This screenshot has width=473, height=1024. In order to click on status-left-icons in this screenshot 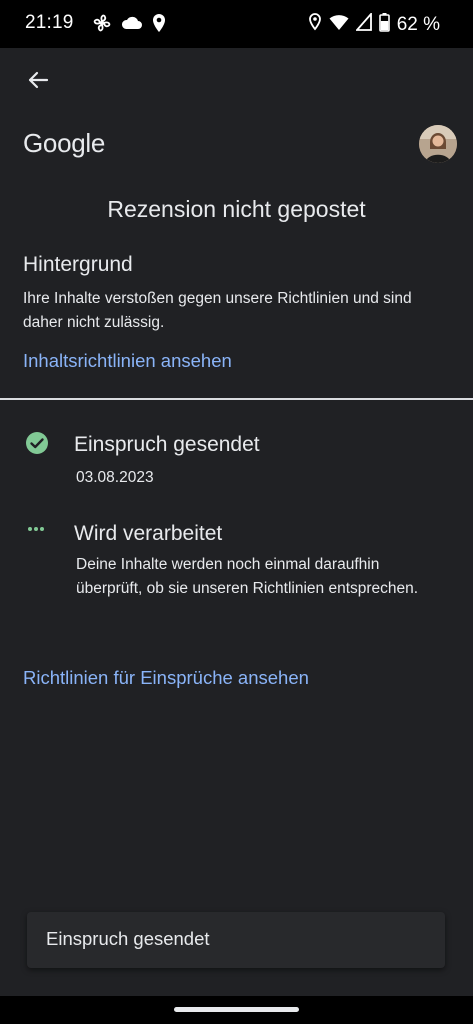, I will do `click(129, 25)`.